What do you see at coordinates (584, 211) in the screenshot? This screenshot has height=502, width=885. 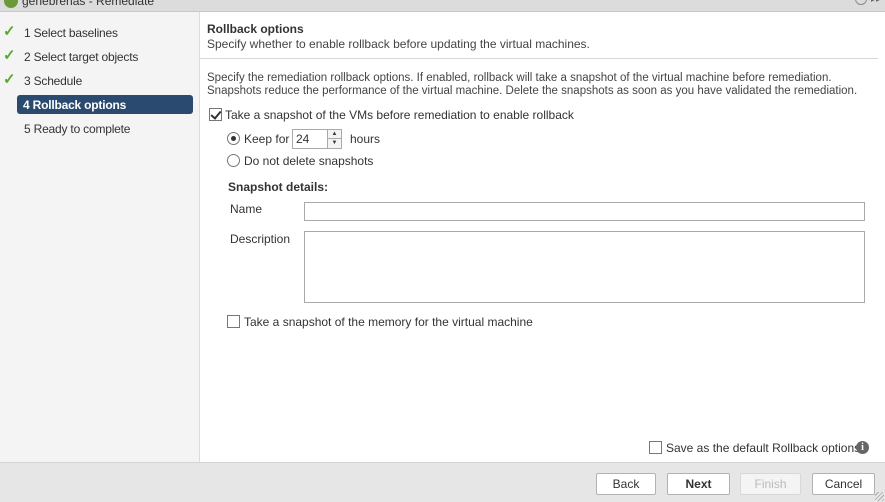 I see `snapshot-name-input` at bounding box center [584, 211].